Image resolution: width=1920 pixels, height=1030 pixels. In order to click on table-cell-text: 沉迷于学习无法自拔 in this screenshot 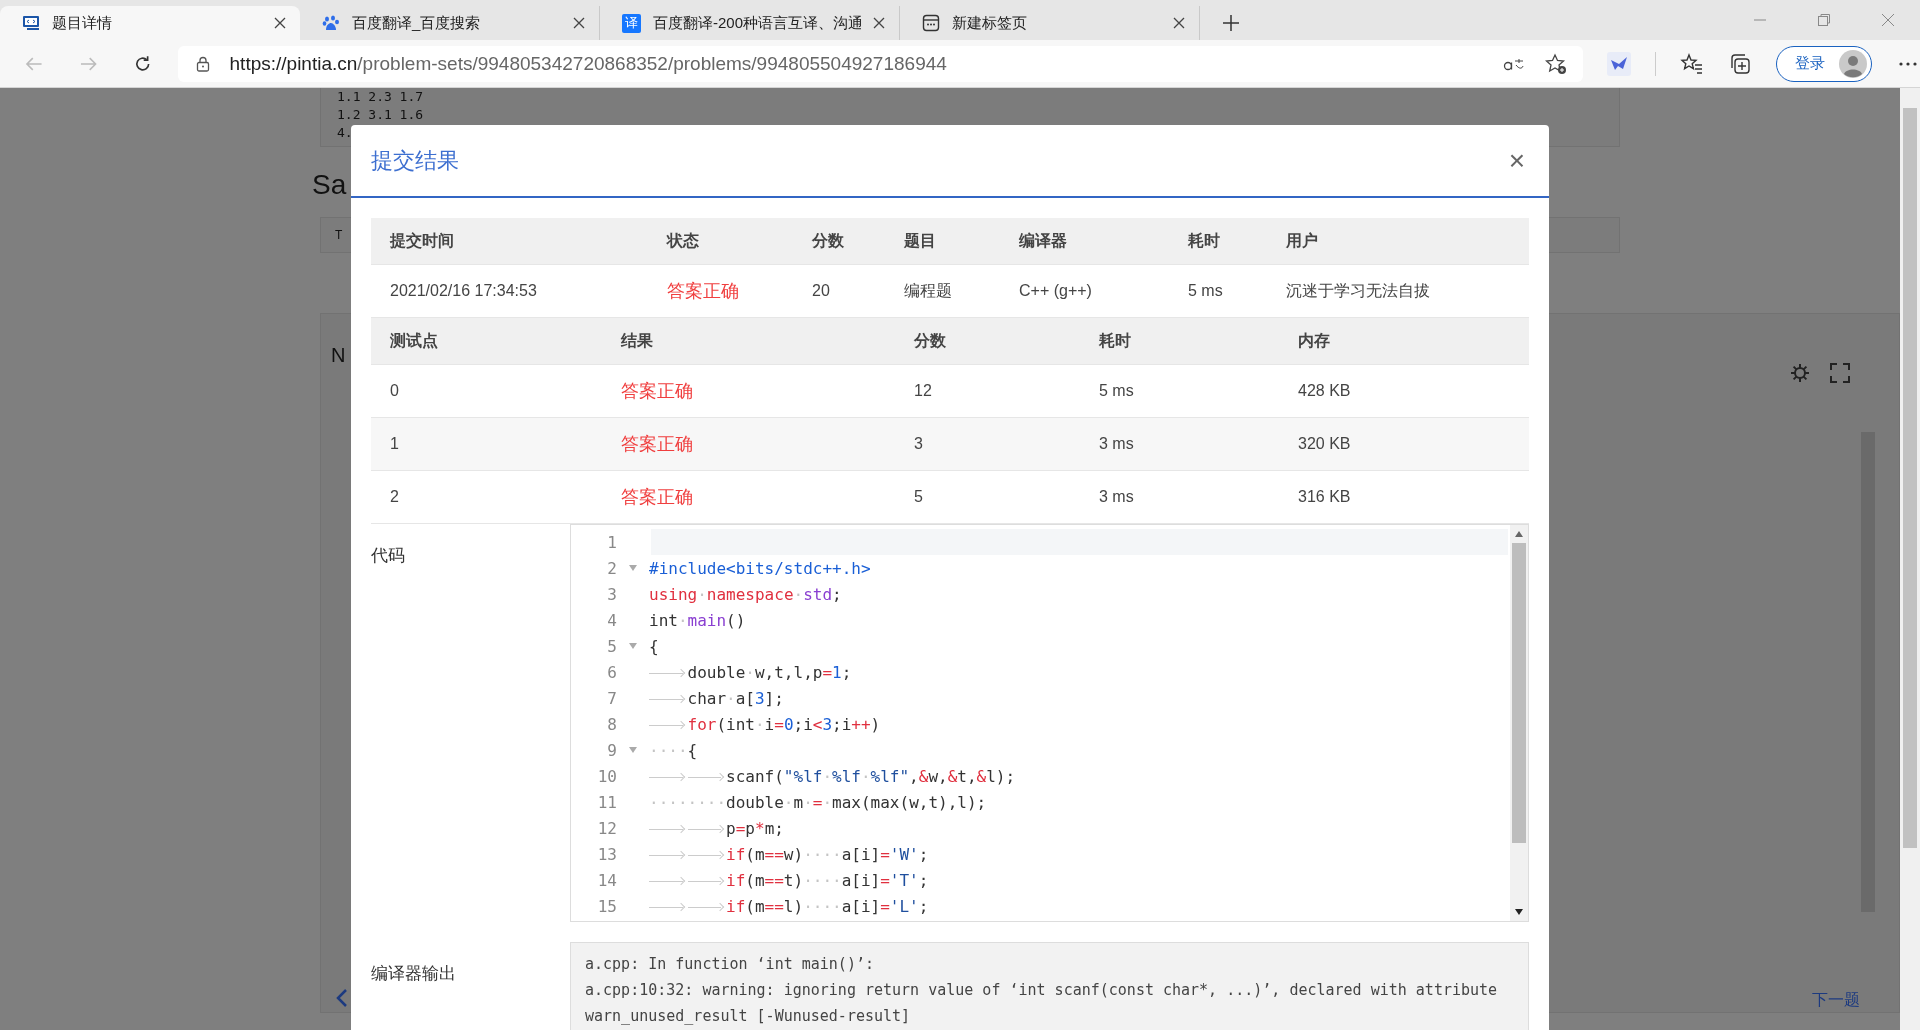, I will do `click(1358, 290)`.